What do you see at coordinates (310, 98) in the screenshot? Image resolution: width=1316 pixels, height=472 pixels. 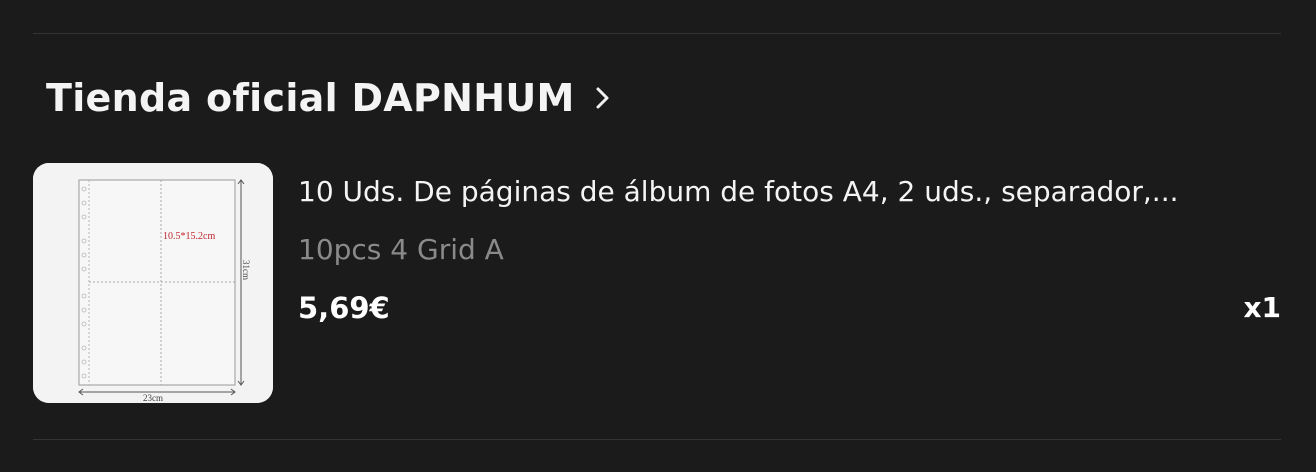 I see `store-name: Tienda oficial DAPNHUM` at bounding box center [310, 98].